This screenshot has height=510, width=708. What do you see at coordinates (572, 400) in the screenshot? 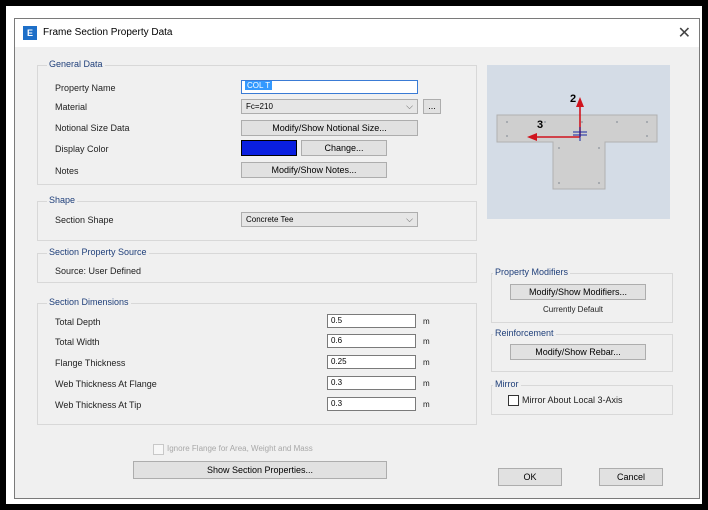
I see `mirror-checkbox-label: Mirror About Local 3-Axis` at bounding box center [572, 400].